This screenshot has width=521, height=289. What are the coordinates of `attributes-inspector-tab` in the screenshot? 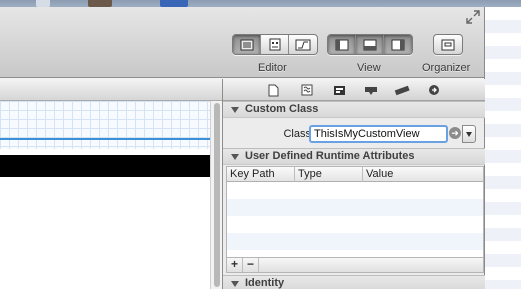 It's located at (371, 90).